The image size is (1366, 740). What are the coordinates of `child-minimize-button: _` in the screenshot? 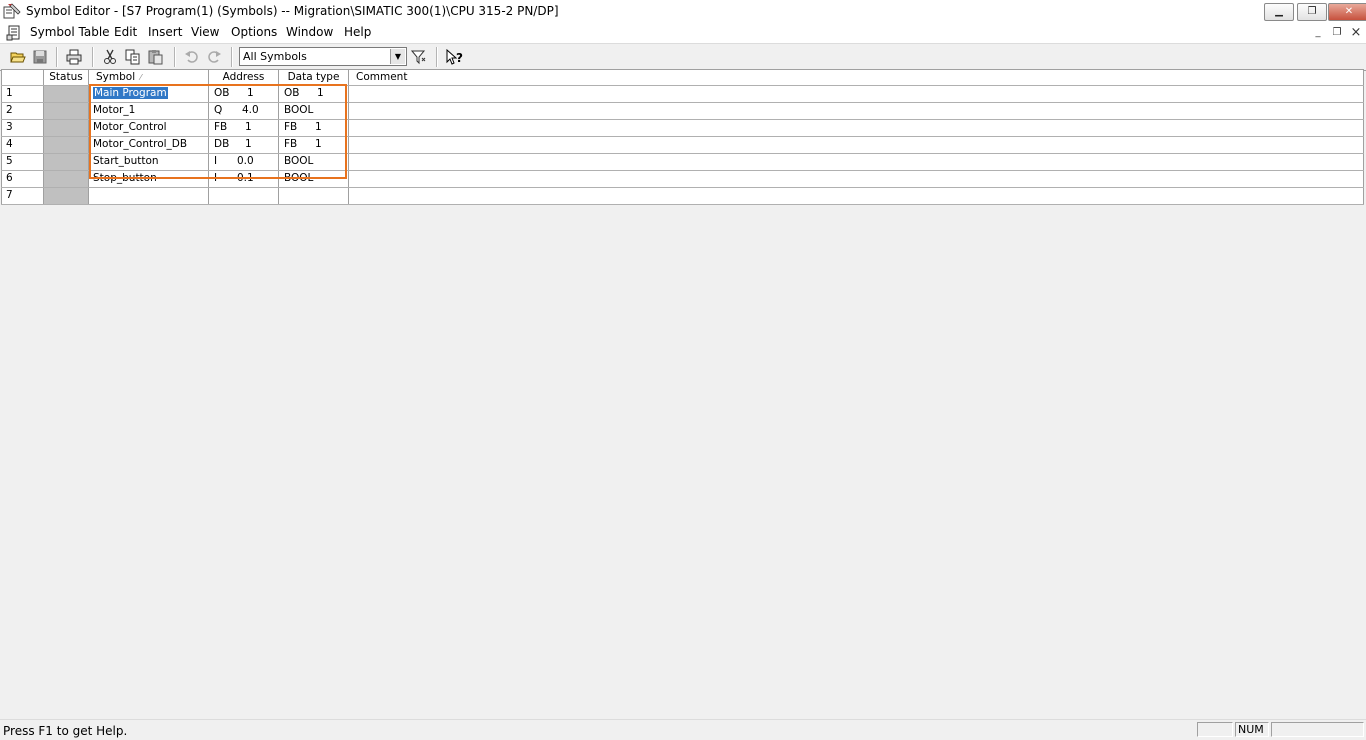 It's located at (1318, 33).